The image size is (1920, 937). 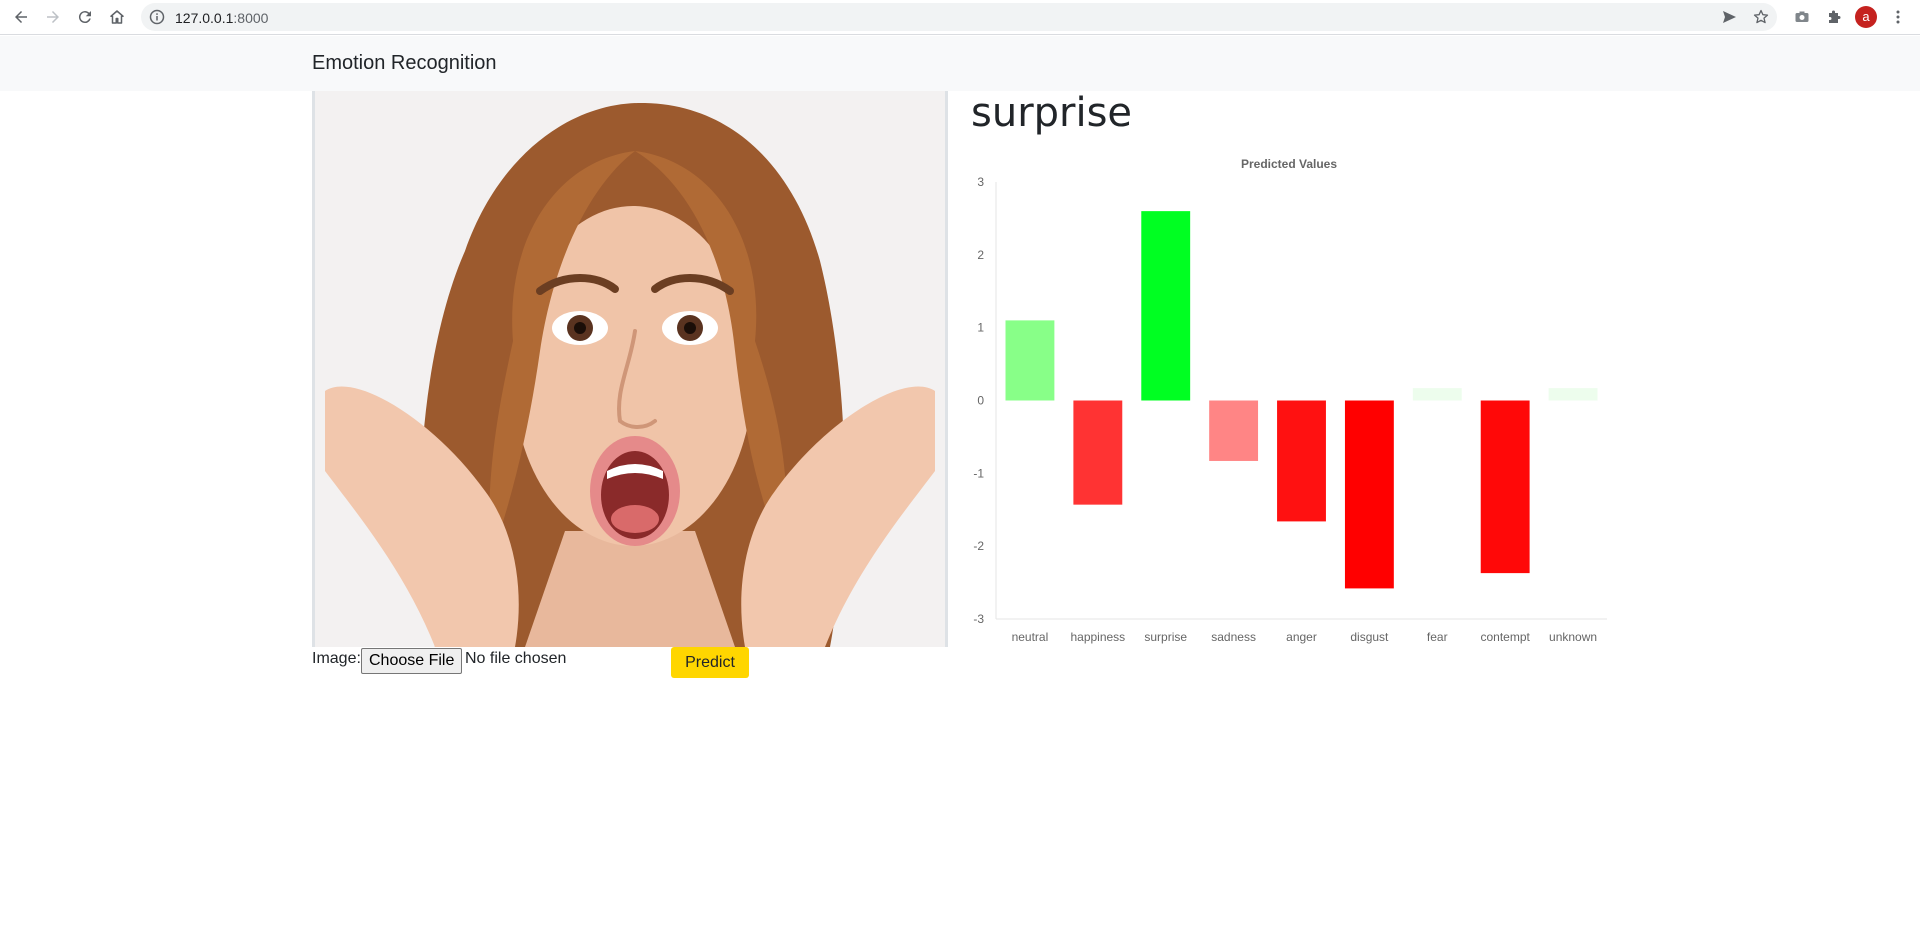 I want to click on reload-icon, so click(x=84, y=17).